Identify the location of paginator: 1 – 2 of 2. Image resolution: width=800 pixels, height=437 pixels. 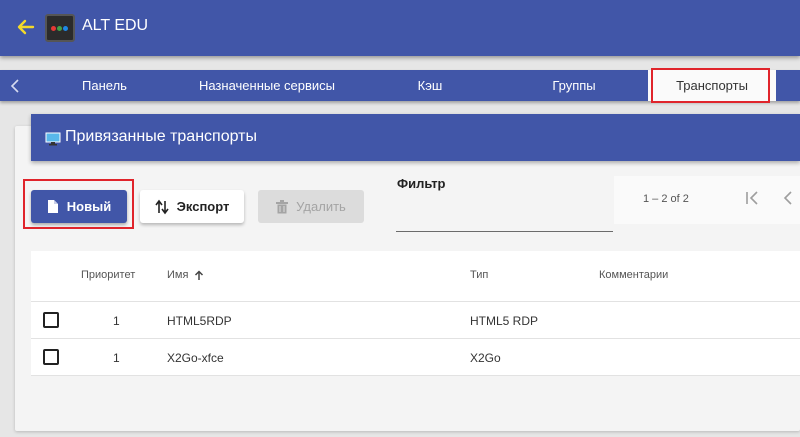
(707, 200).